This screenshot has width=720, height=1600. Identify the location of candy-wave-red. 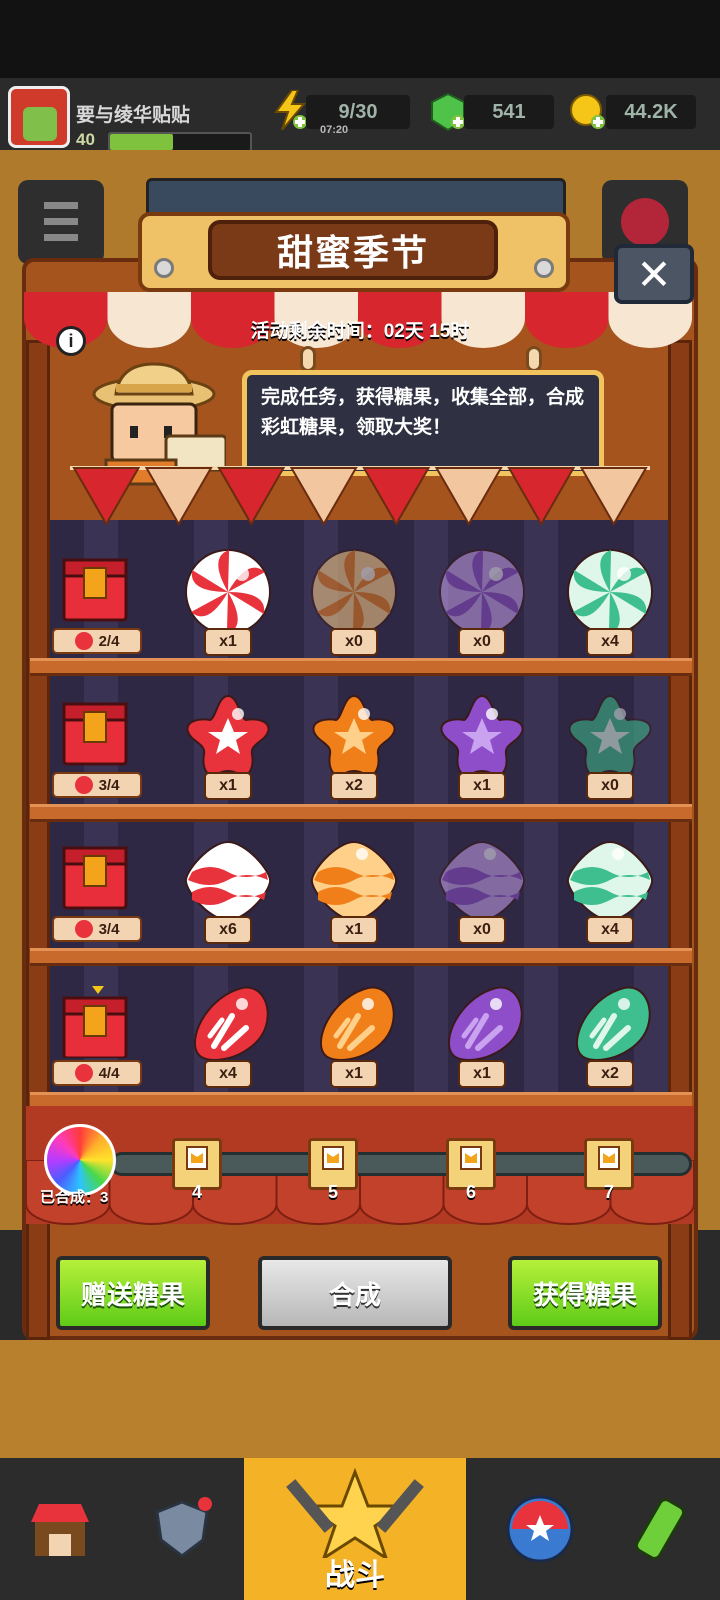
(228, 880).